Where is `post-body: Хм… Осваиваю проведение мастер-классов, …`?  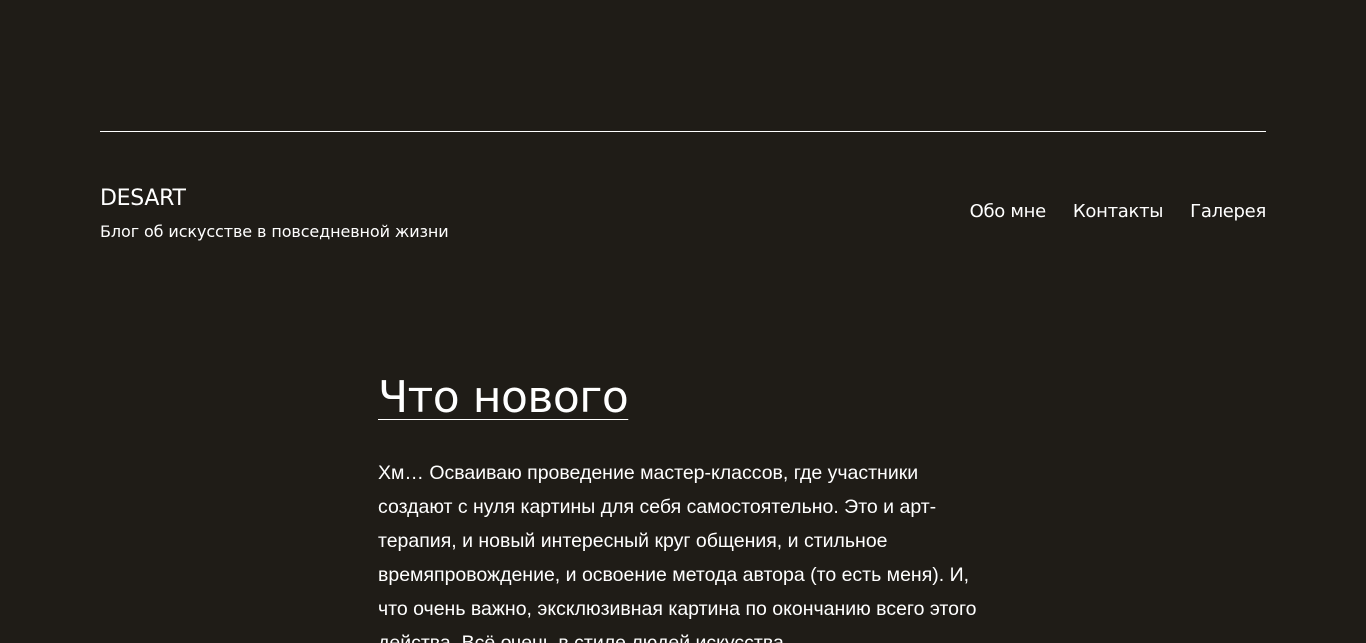
post-body: Хм… Осваиваю проведение мастер-классов, … is located at coordinates (677, 552).